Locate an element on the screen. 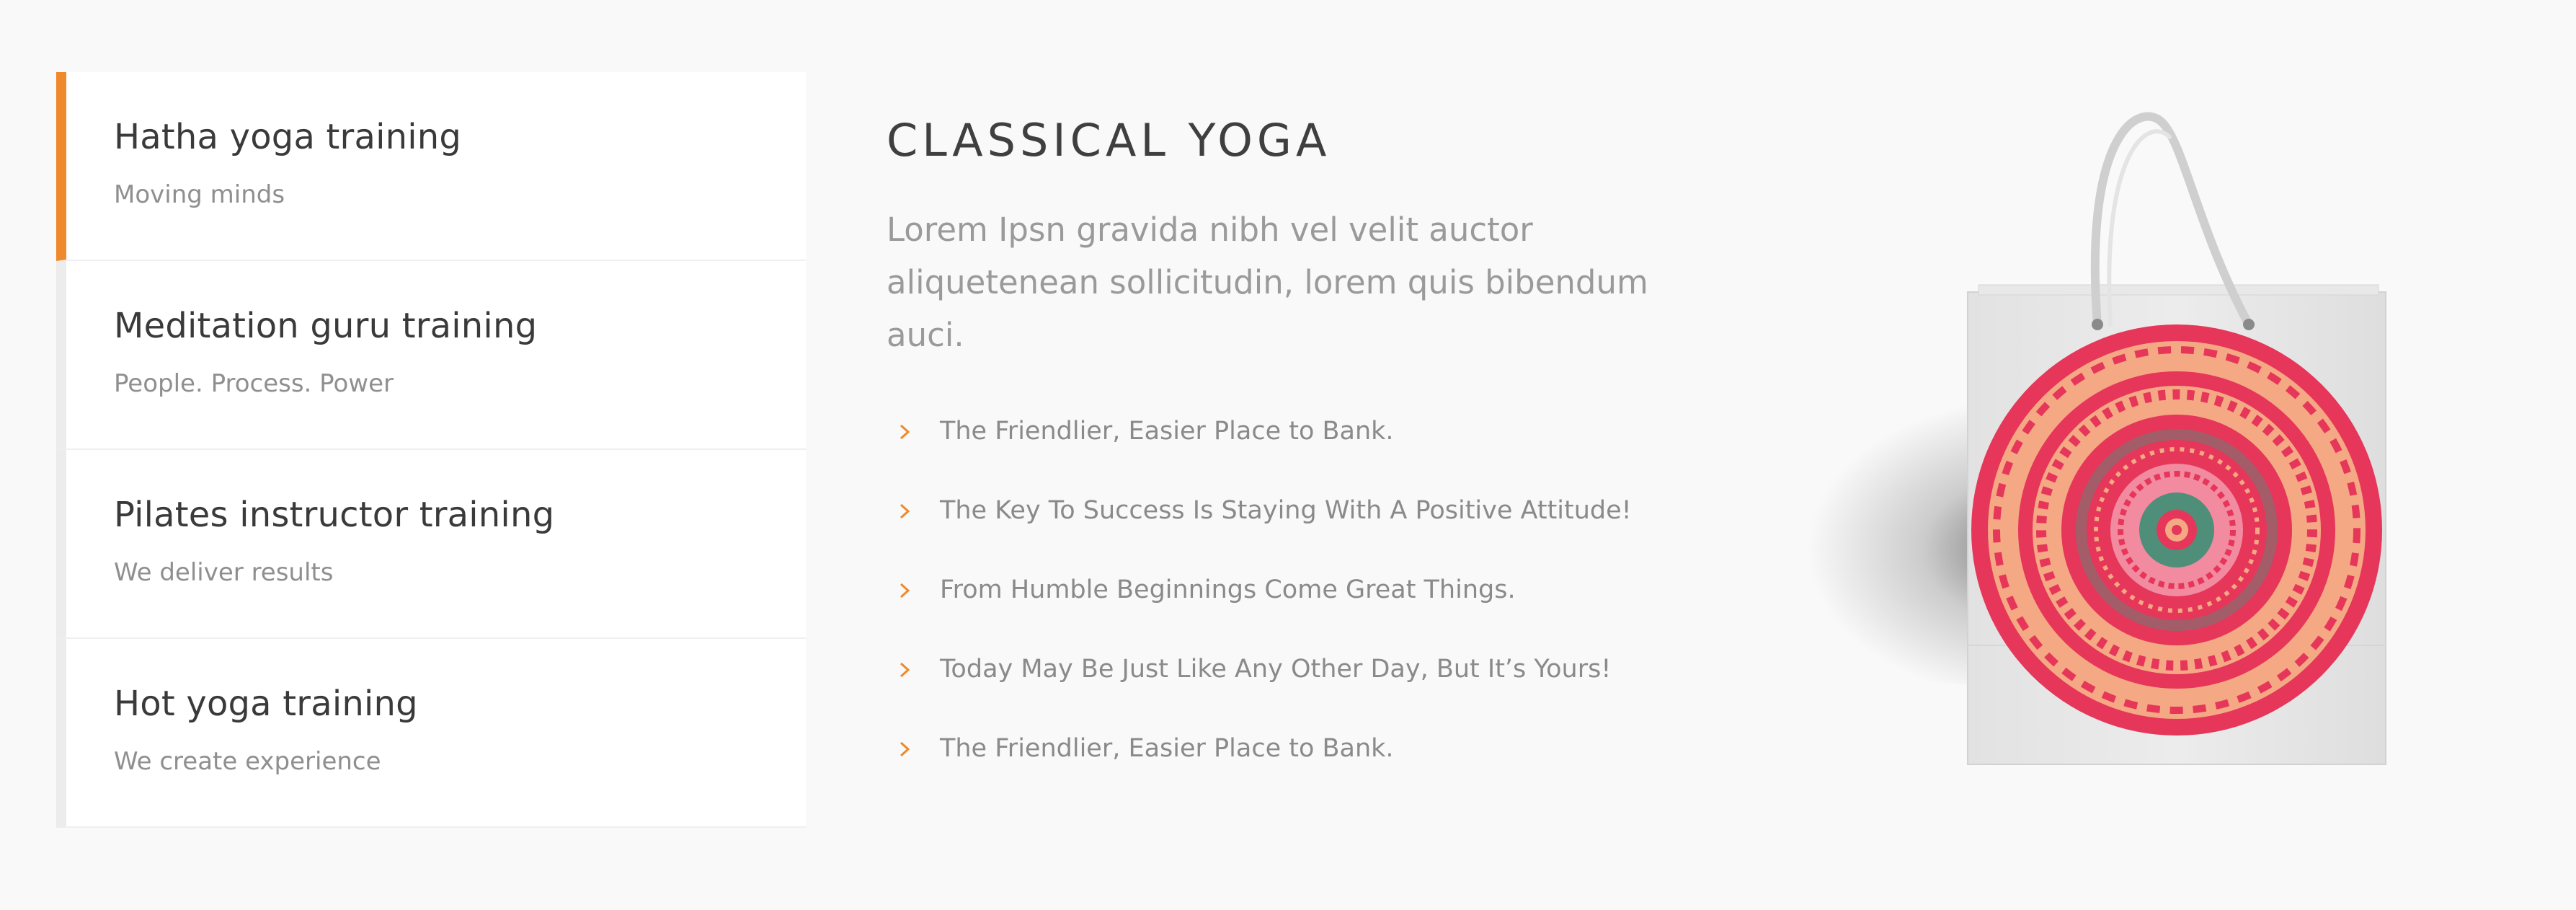 This screenshot has height=910, width=2576. tab-subtitle: Moving minds is located at coordinates (200, 194).